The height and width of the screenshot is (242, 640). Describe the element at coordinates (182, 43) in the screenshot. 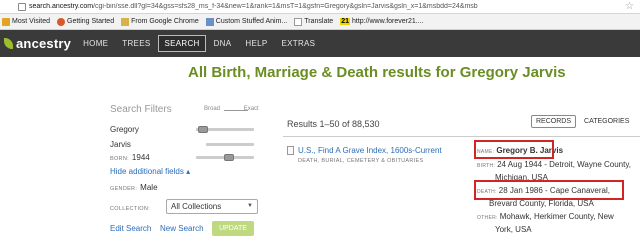

I see `nav-search: SEARCH` at that location.